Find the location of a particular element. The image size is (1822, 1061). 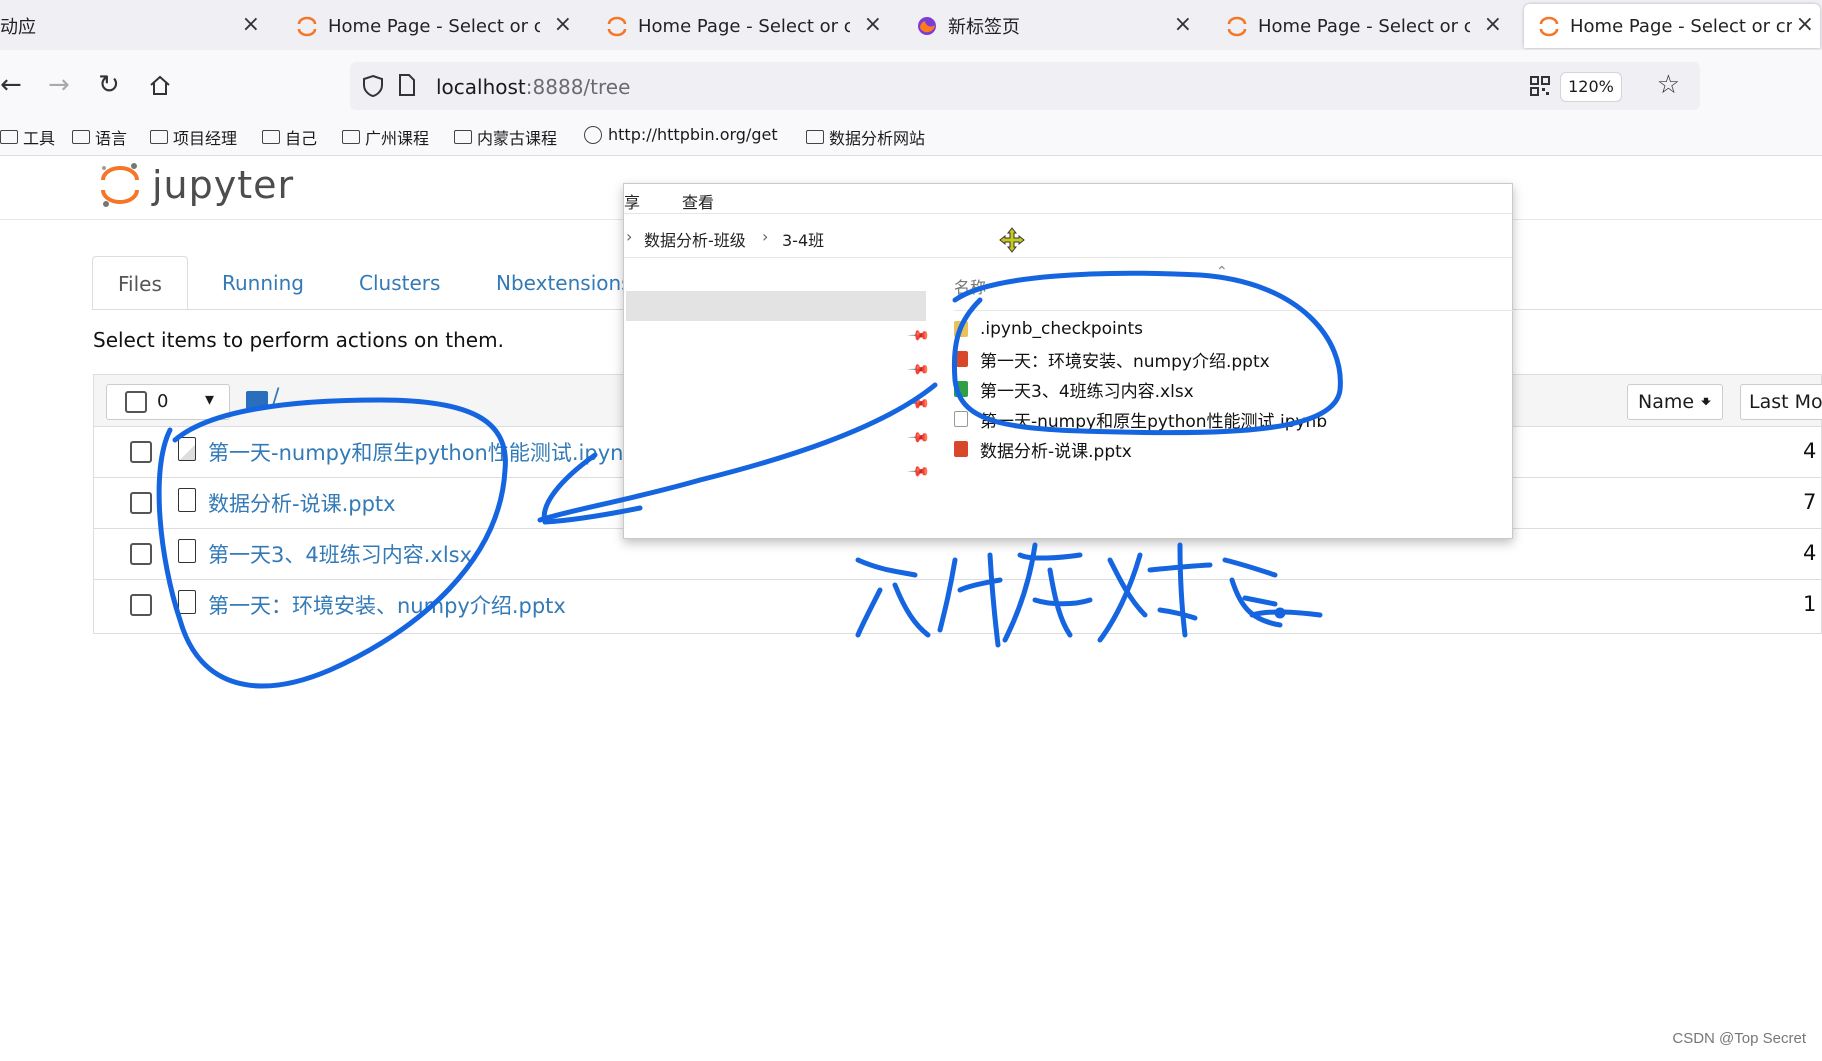

bookmark-folder: 数据分析网站 is located at coordinates (865, 137).